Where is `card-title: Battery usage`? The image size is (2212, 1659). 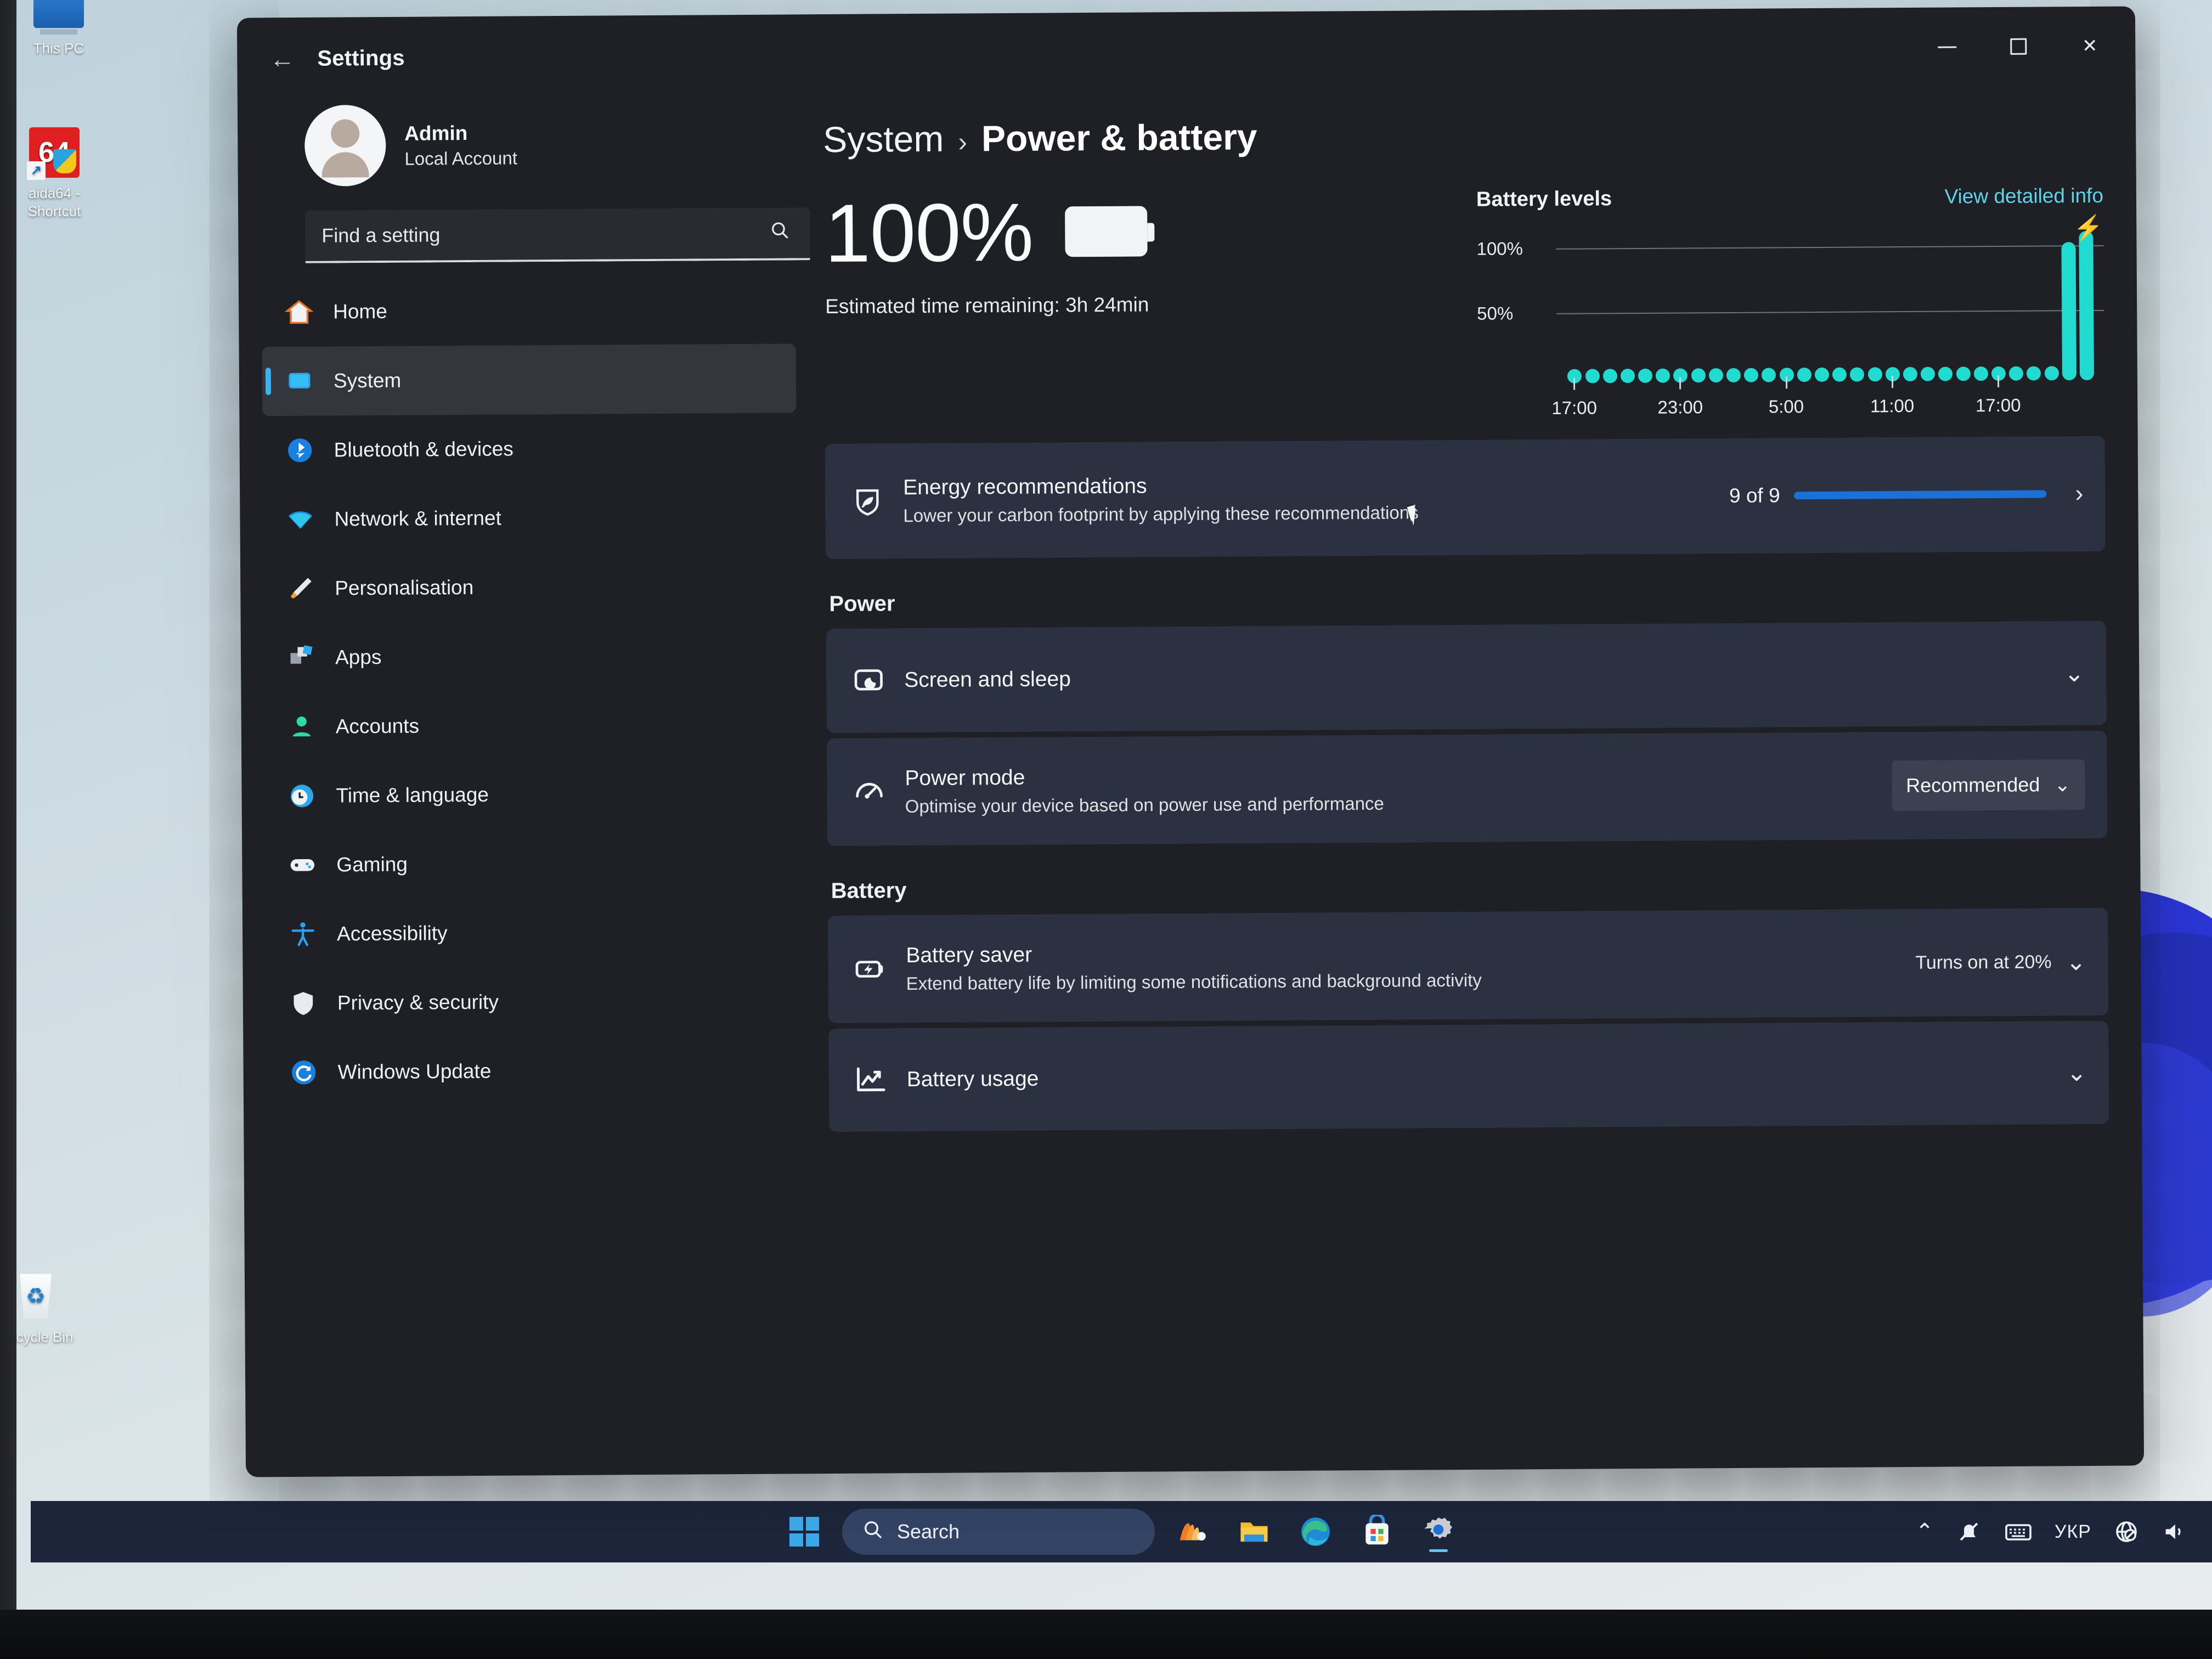
card-title: Battery usage is located at coordinates (972, 1079).